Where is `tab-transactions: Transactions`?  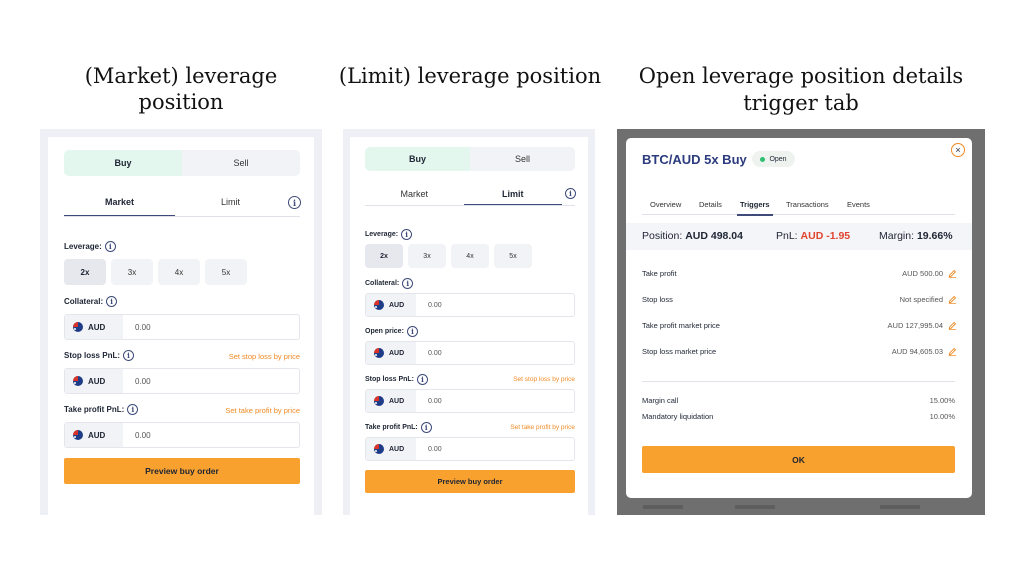 tab-transactions: Transactions is located at coordinates (807, 204).